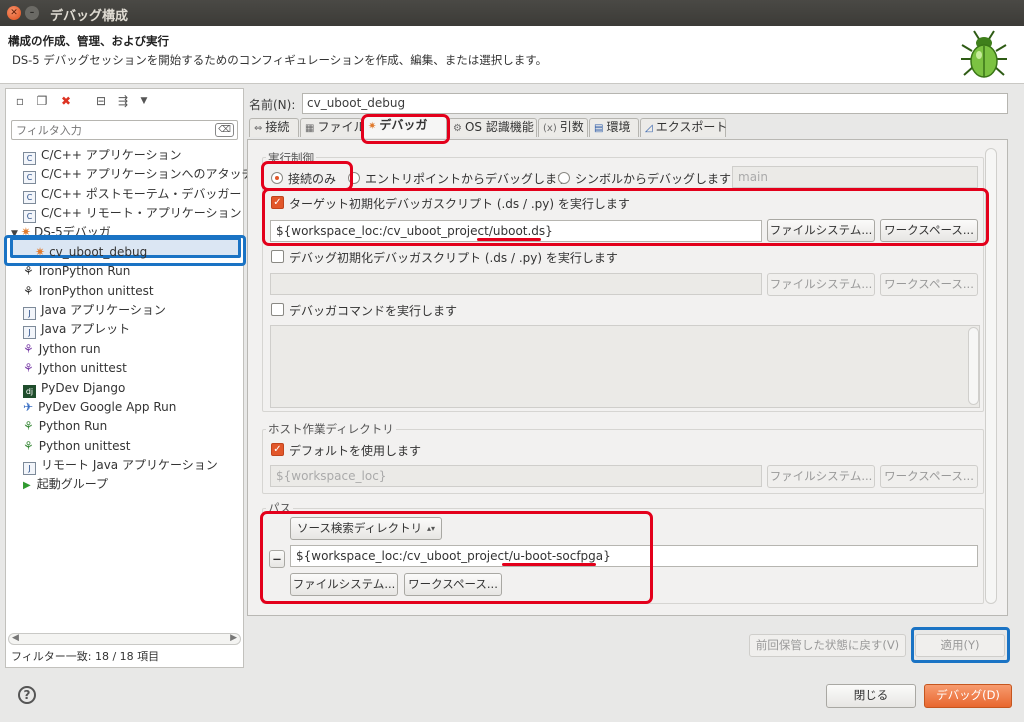 This screenshot has height=722, width=1024. Describe the element at coordinates (499, 127) in the screenshot. I see `tab-label: OS 認識機能` at that location.